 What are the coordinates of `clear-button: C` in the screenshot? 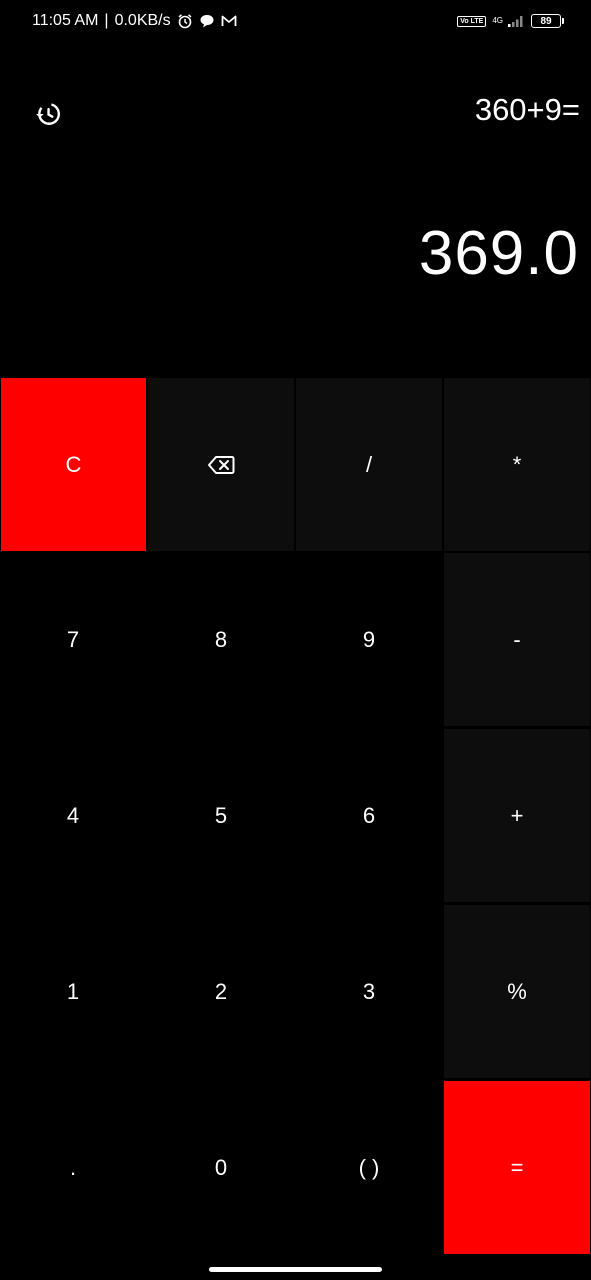 It's located at (73, 464).